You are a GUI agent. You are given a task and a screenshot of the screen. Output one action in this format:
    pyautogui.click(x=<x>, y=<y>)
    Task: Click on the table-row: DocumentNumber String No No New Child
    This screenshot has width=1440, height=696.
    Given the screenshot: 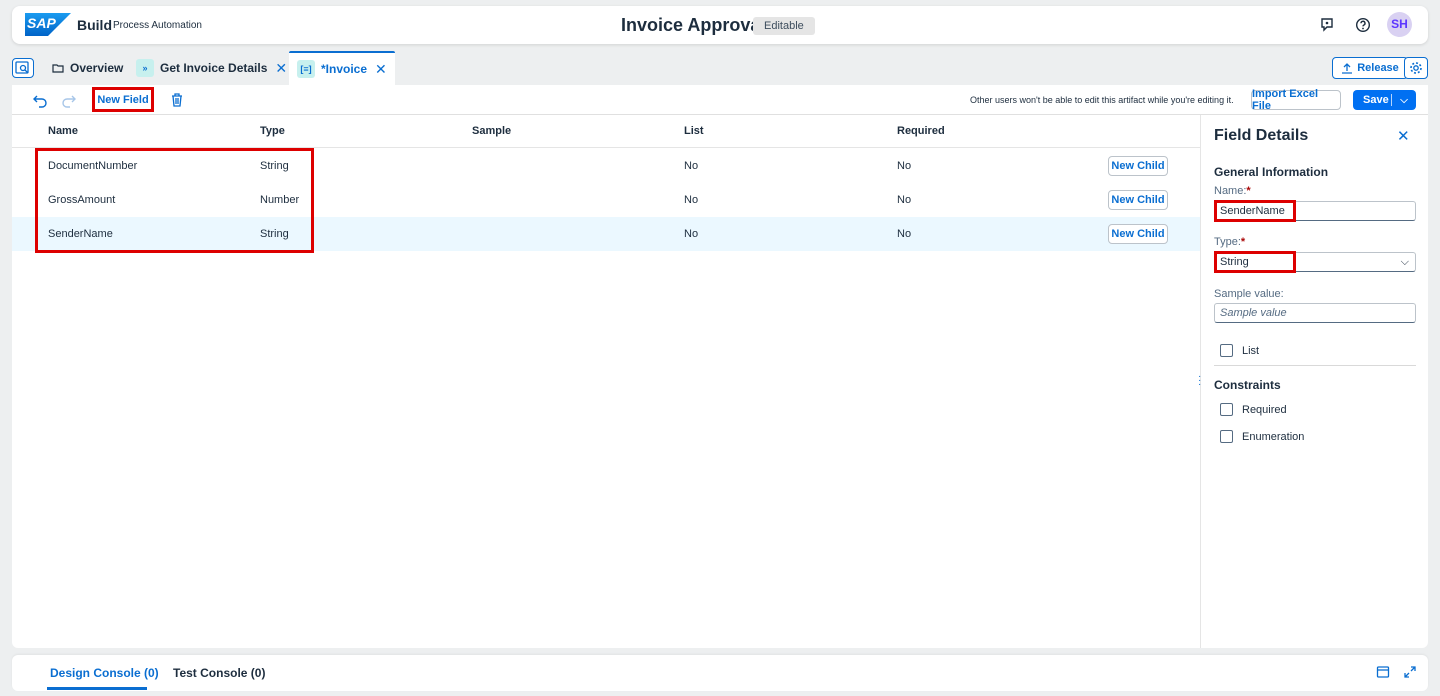 What is the action you would take?
    pyautogui.click(x=606, y=166)
    